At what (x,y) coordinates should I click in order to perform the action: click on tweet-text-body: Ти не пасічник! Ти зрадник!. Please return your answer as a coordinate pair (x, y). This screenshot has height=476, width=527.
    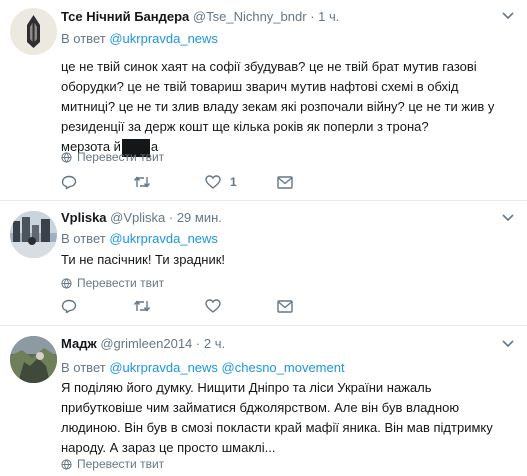
    Looking at the image, I should click on (143, 259).